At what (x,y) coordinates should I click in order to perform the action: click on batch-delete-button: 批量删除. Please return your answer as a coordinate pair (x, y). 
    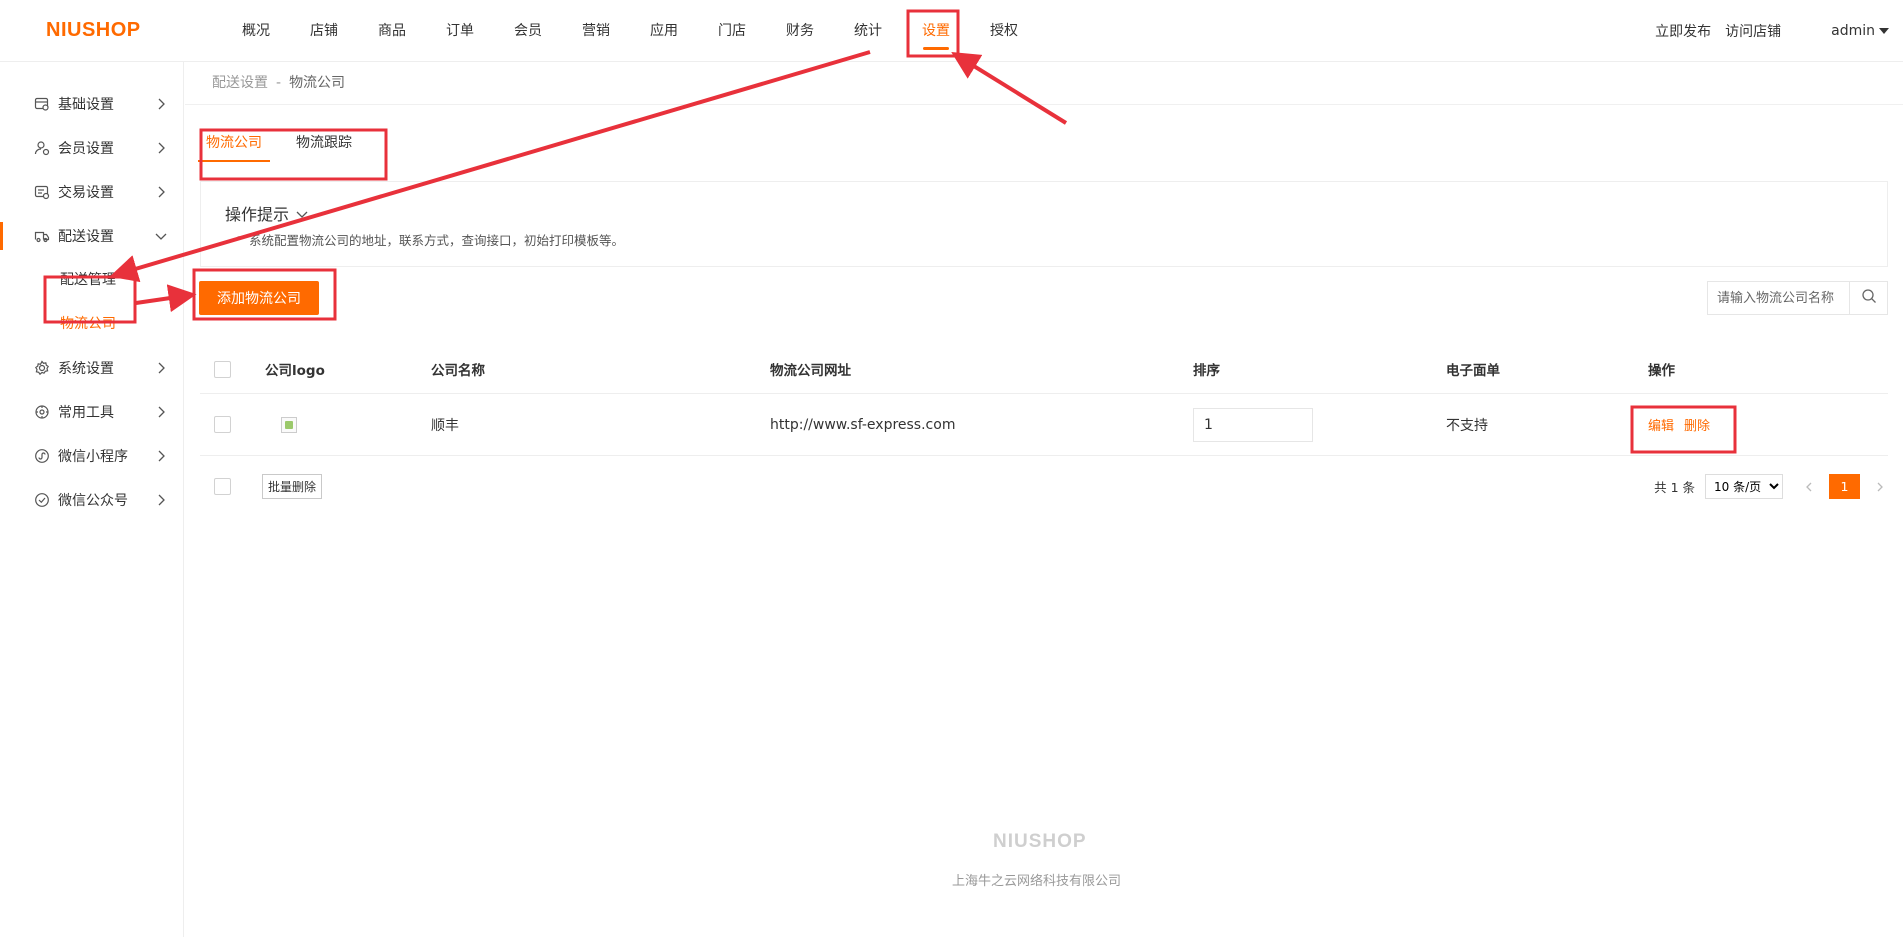
    Looking at the image, I should click on (292, 486).